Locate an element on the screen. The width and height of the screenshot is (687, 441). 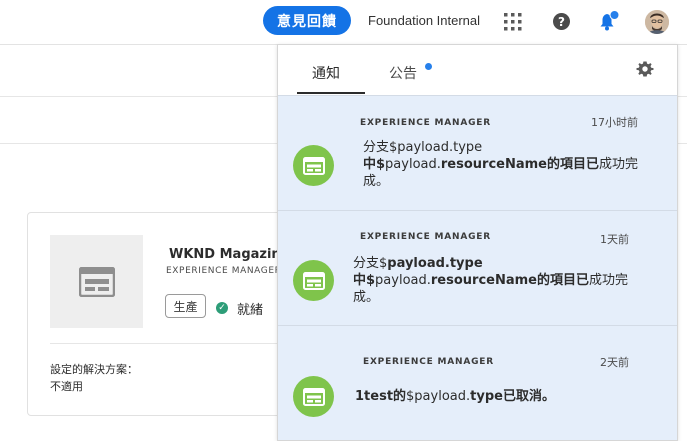
unread-badge is located at coordinates (428, 66).